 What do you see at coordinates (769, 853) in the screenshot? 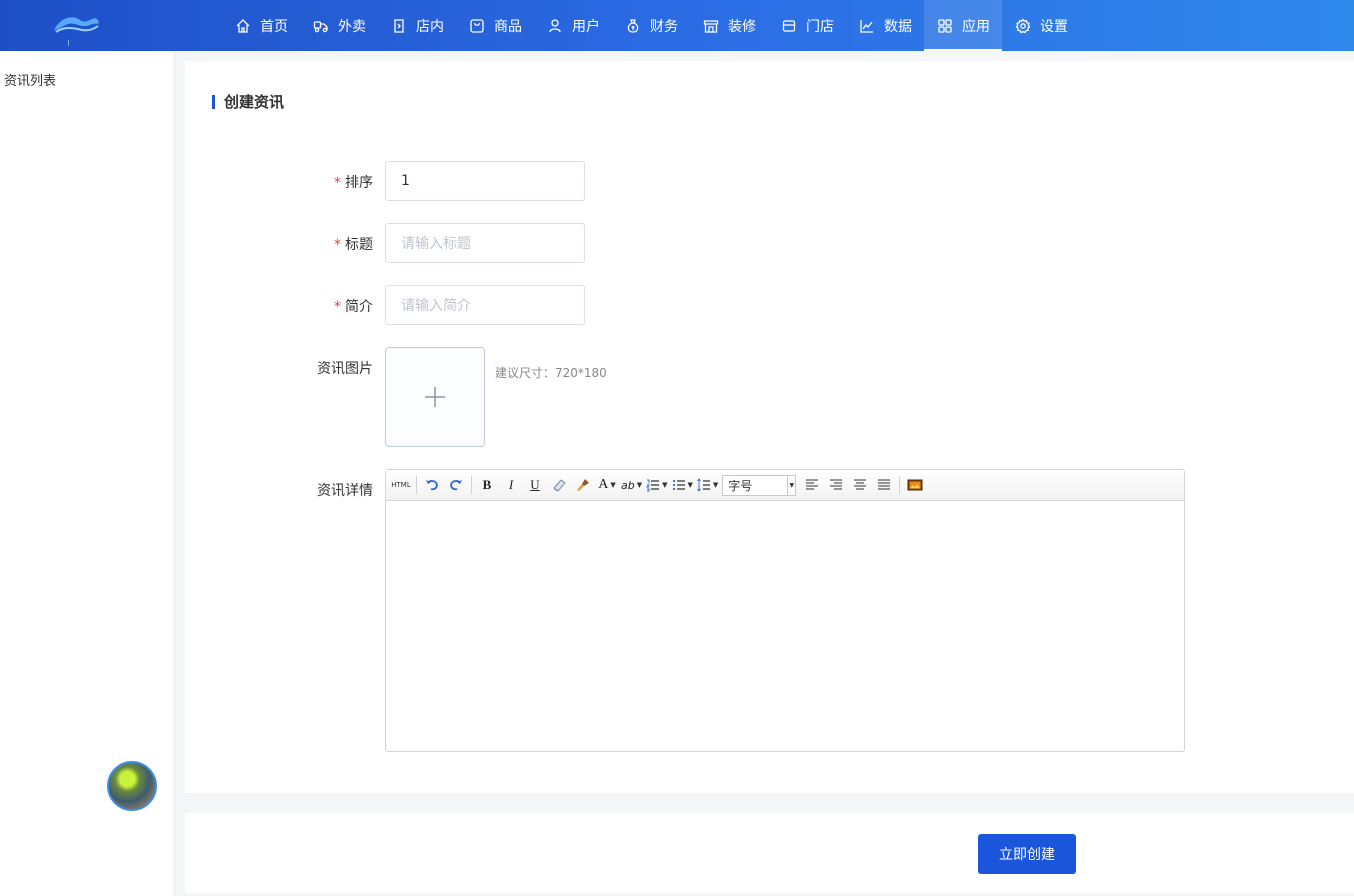
I see `form-footer: 立即创建` at bounding box center [769, 853].